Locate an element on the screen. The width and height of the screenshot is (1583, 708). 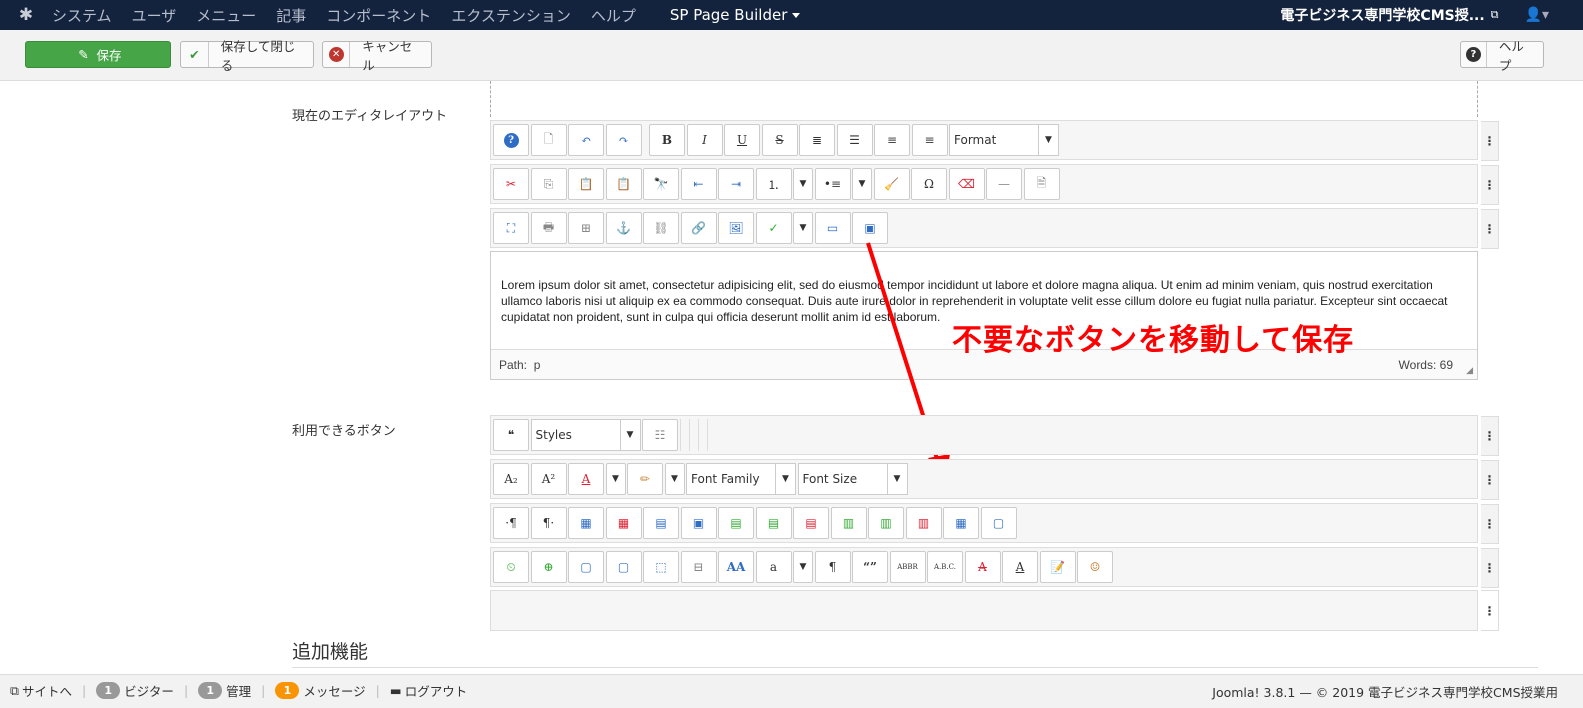
styles-select: Styles ▼ is located at coordinates (585, 435).